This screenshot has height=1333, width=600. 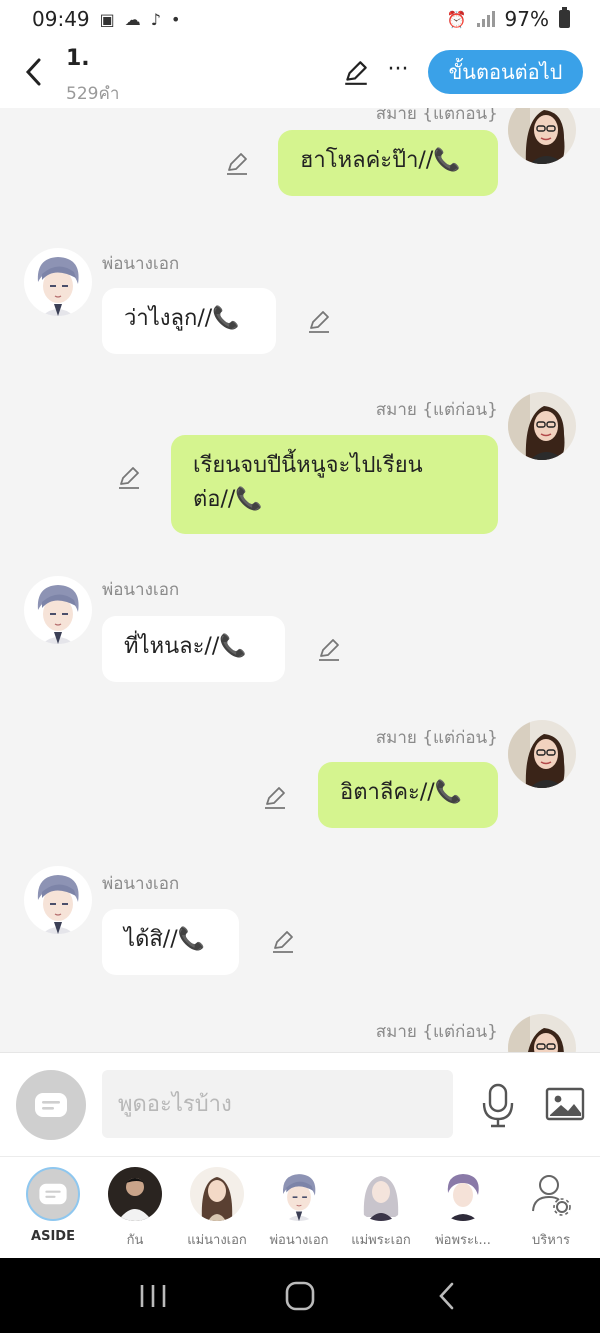 I want to click on cloud-notification-icon: ☁, so click(x=132, y=19).